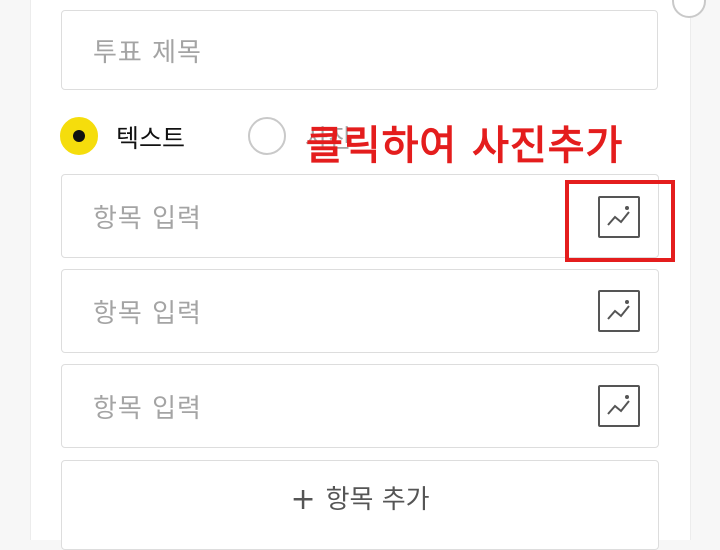 Image resolution: width=720 pixels, height=550 pixels. Describe the element at coordinates (377, 500) in the screenshot. I see `add-item-label: 항목 추가` at that location.